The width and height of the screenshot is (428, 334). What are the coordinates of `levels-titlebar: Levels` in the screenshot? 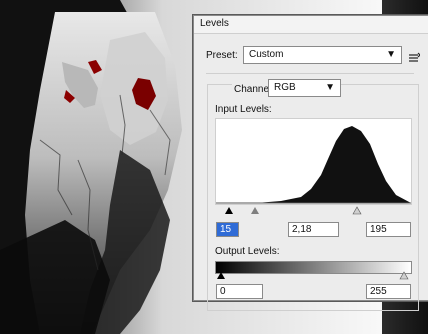 It's located at (311, 25).